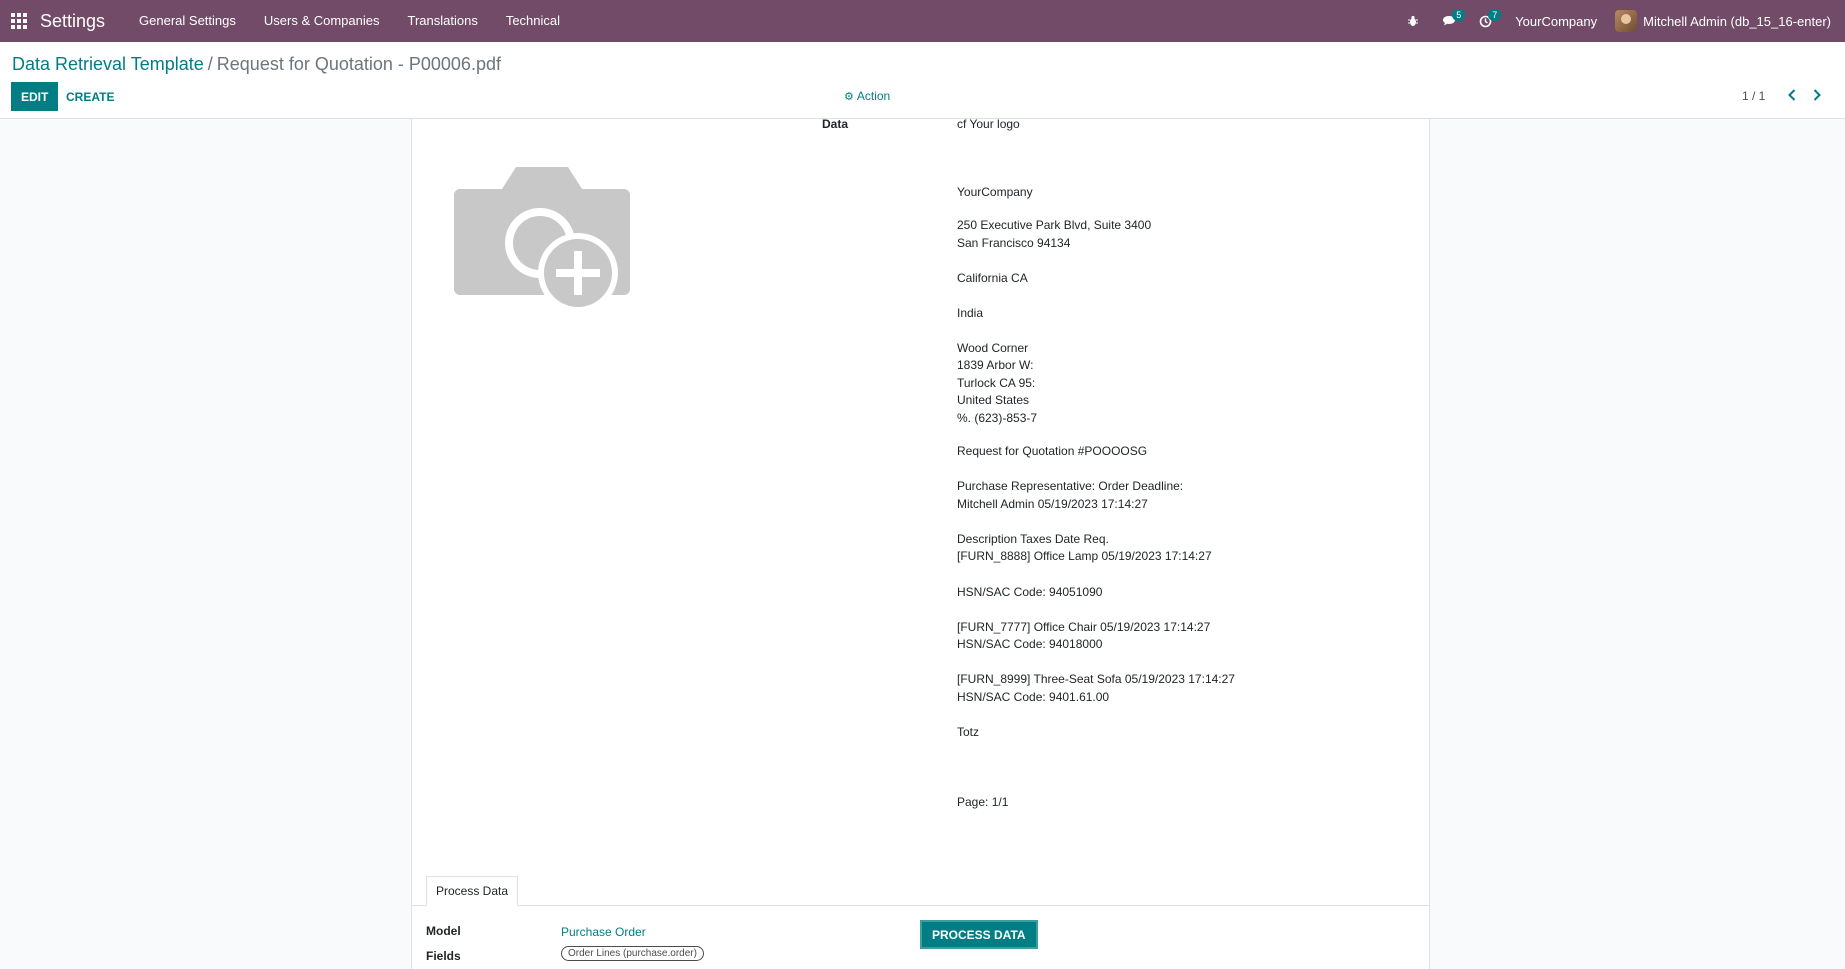 This screenshot has width=1845, height=969. What do you see at coordinates (90, 96) in the screenshot?
I see `create-button: CREATE` at bounding box center [90, 96].